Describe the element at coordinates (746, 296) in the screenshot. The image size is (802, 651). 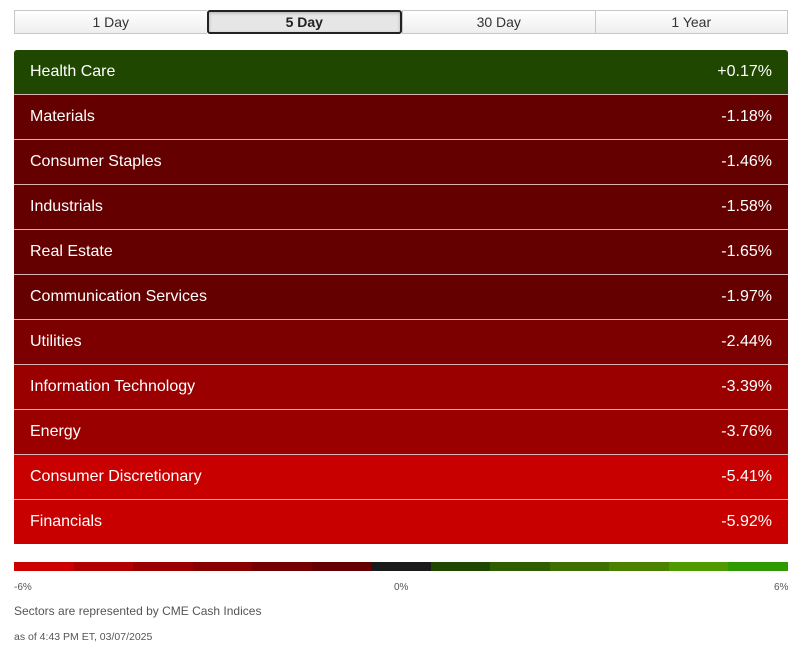
I see `sector-change-value: -1.97%` at that location.